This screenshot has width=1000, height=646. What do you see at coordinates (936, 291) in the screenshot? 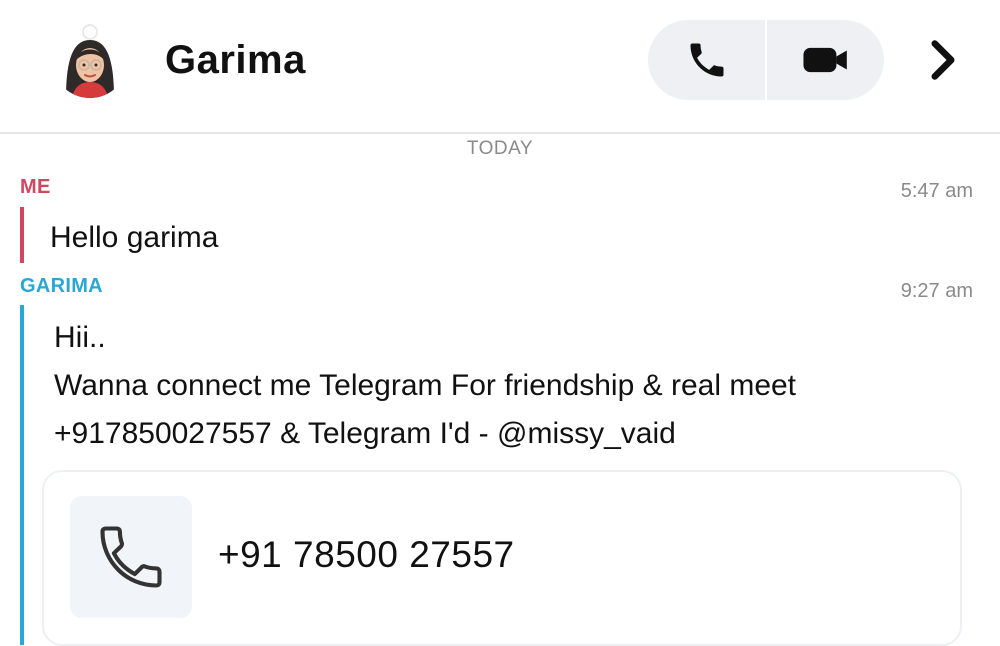
I see `message-time: 9:27 am` at bounding box center [936, 291].